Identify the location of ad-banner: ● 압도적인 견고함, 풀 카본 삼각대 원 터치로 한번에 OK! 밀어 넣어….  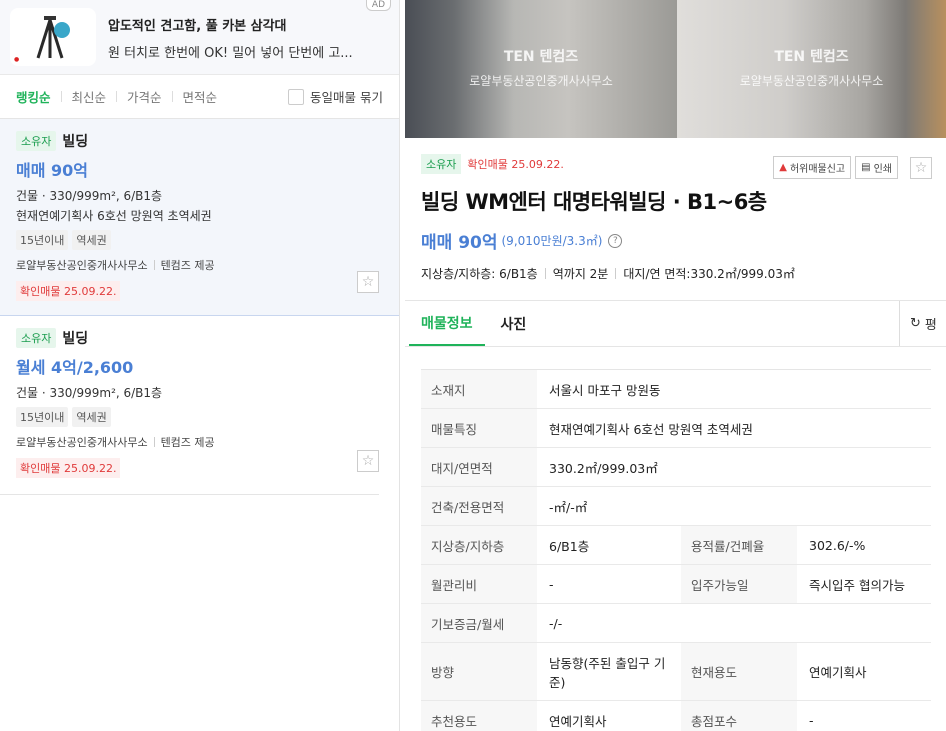
(199, 37).